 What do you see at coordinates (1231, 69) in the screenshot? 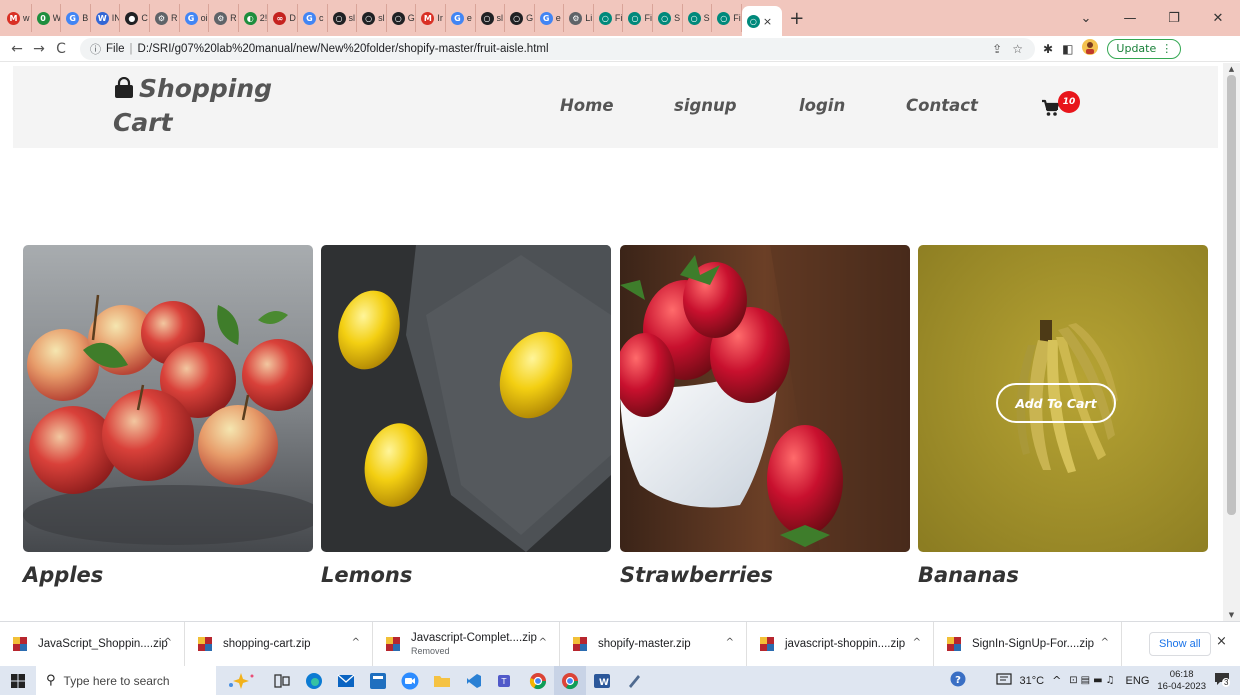
I see `scroll-up-arrow-icon: ▲` at bounding box center [1231, 69].